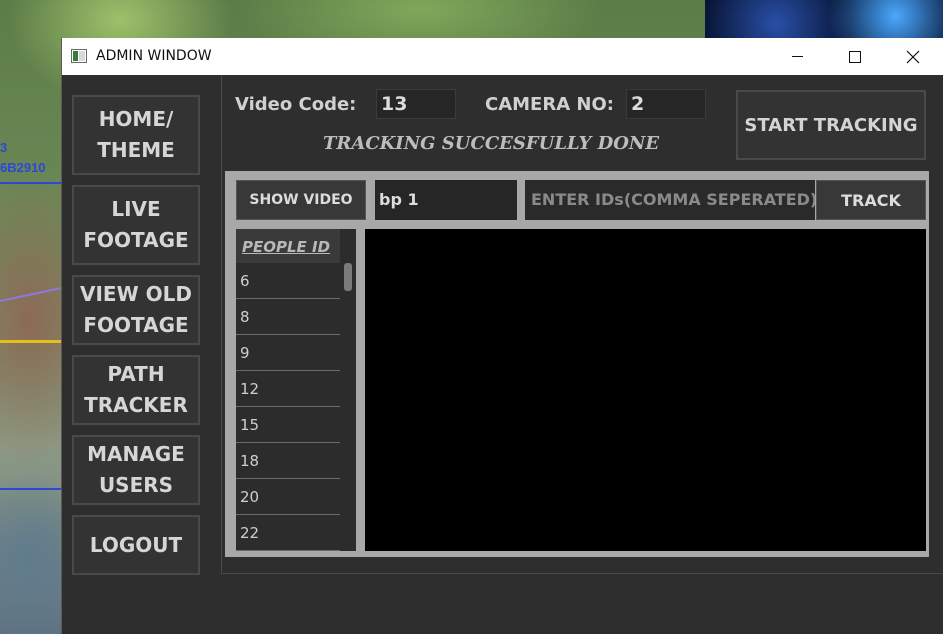  What do you see at coordinates (136, 135) in the screenshot?
I see `nav-home-theme-button: HOME/ THEME` at bounding box center [136, 135].